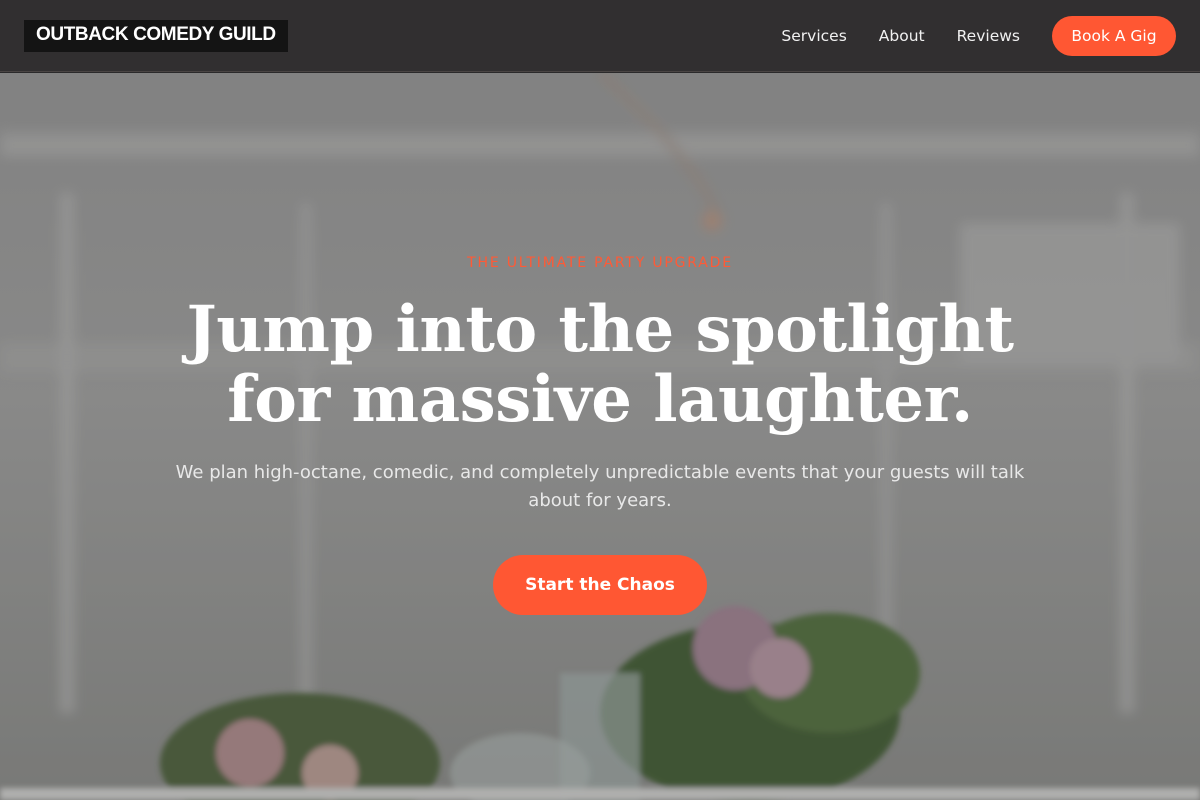 The image size is (1200, 800). Describe the element at coordinates (600, 399) in the screenshot. I see `hero-headline-line-2: for massive laughter.` at that location.